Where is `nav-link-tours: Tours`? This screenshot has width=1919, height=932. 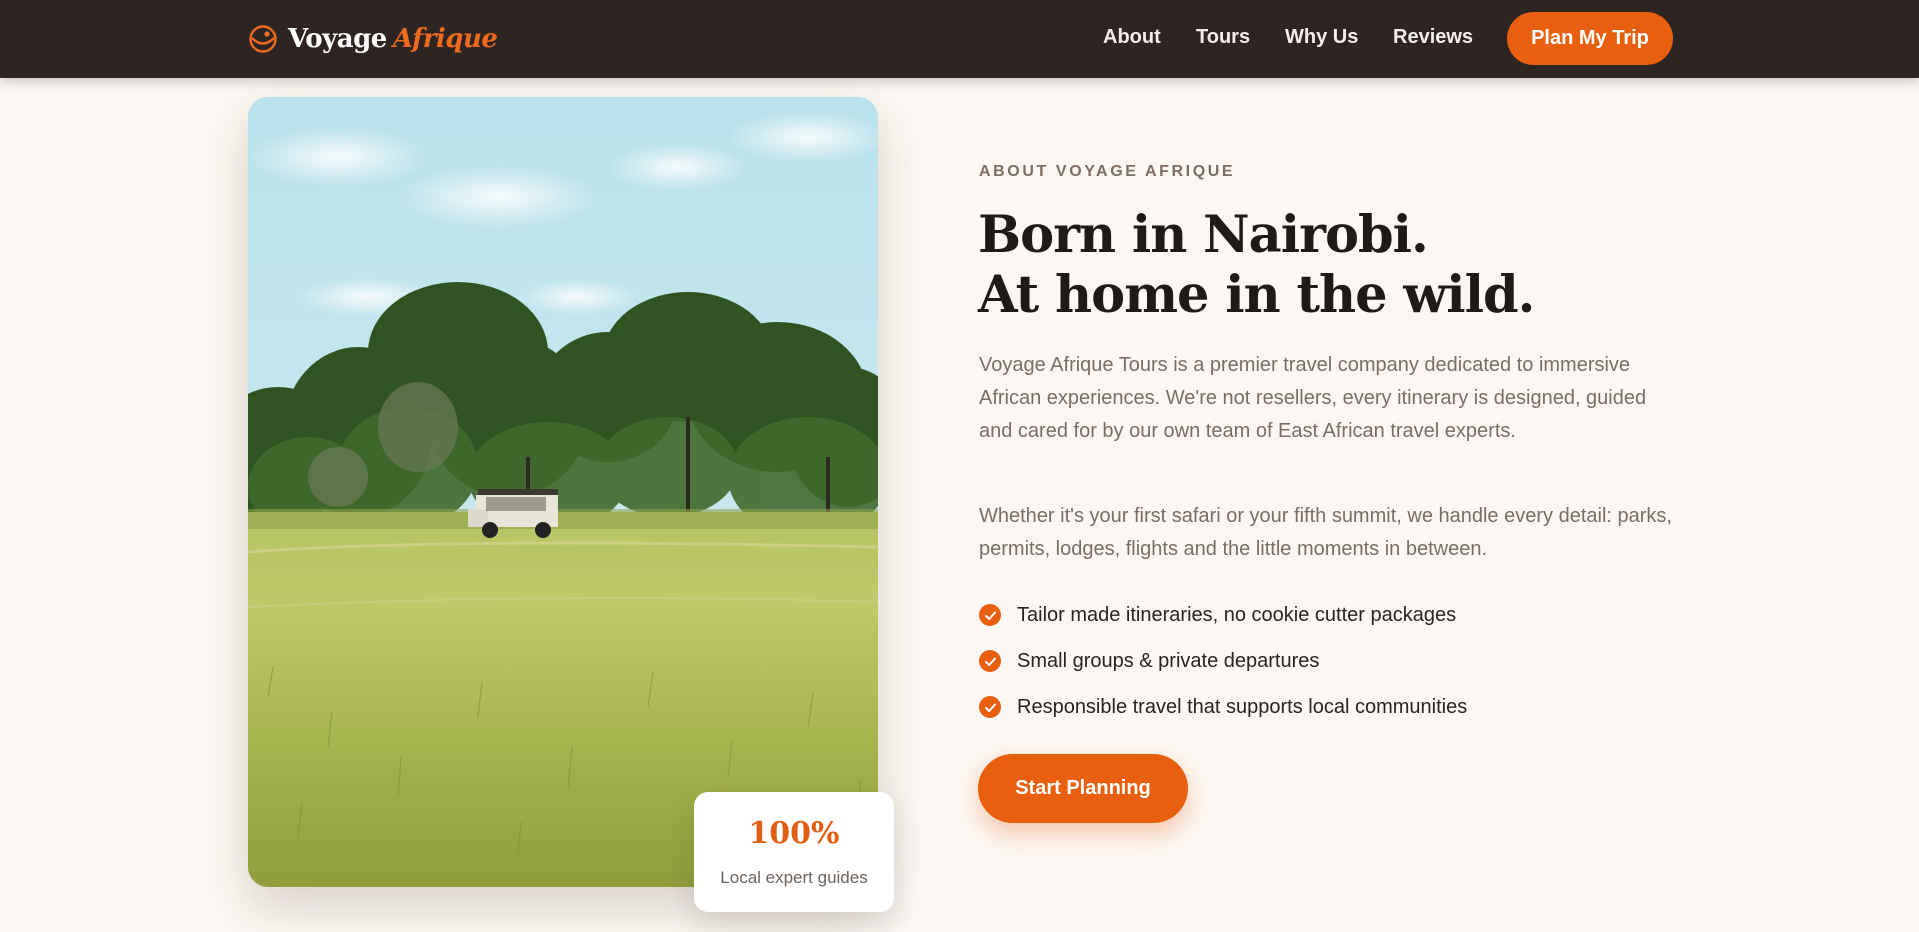 nav-link-tours: Tours is located at coordinates (1223, 37).